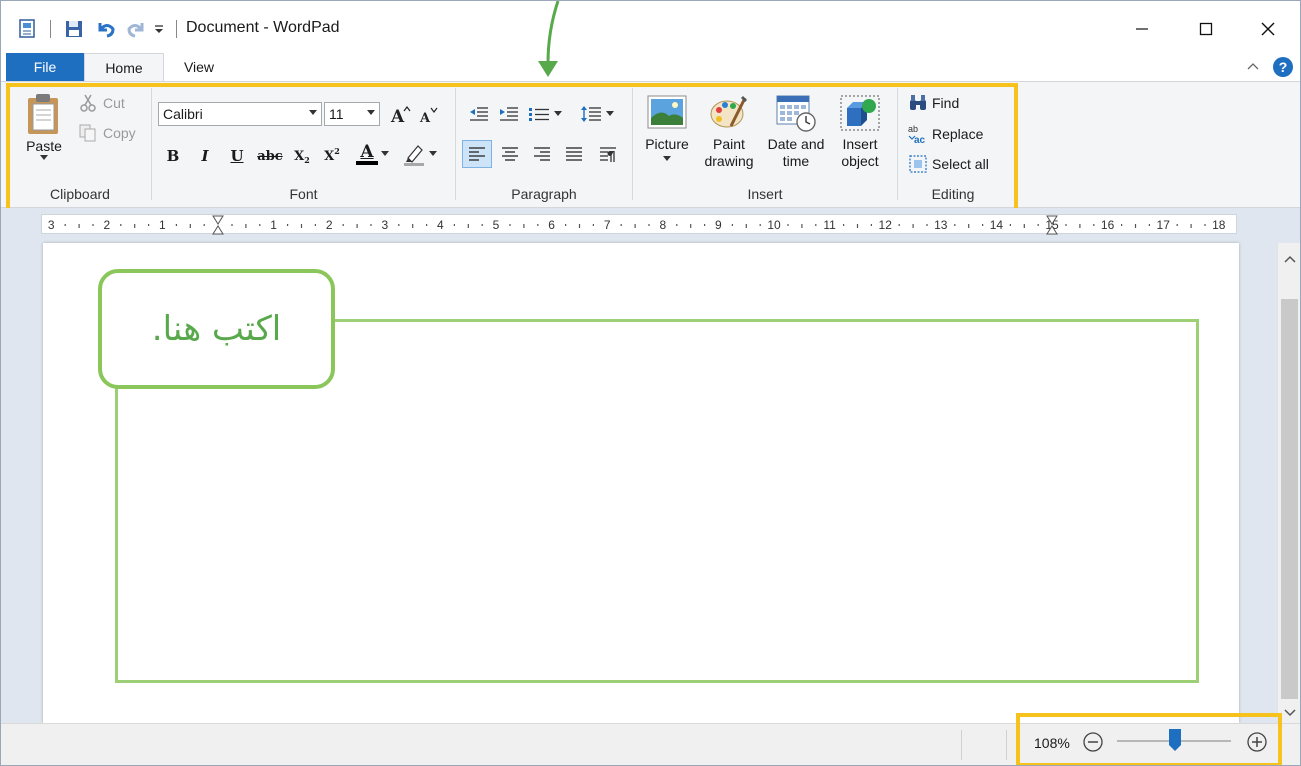 The image size is (1301, 766). Describe the element at coordinates (367, 163) in the screenshot. I see `text-color-swatch` at that location.